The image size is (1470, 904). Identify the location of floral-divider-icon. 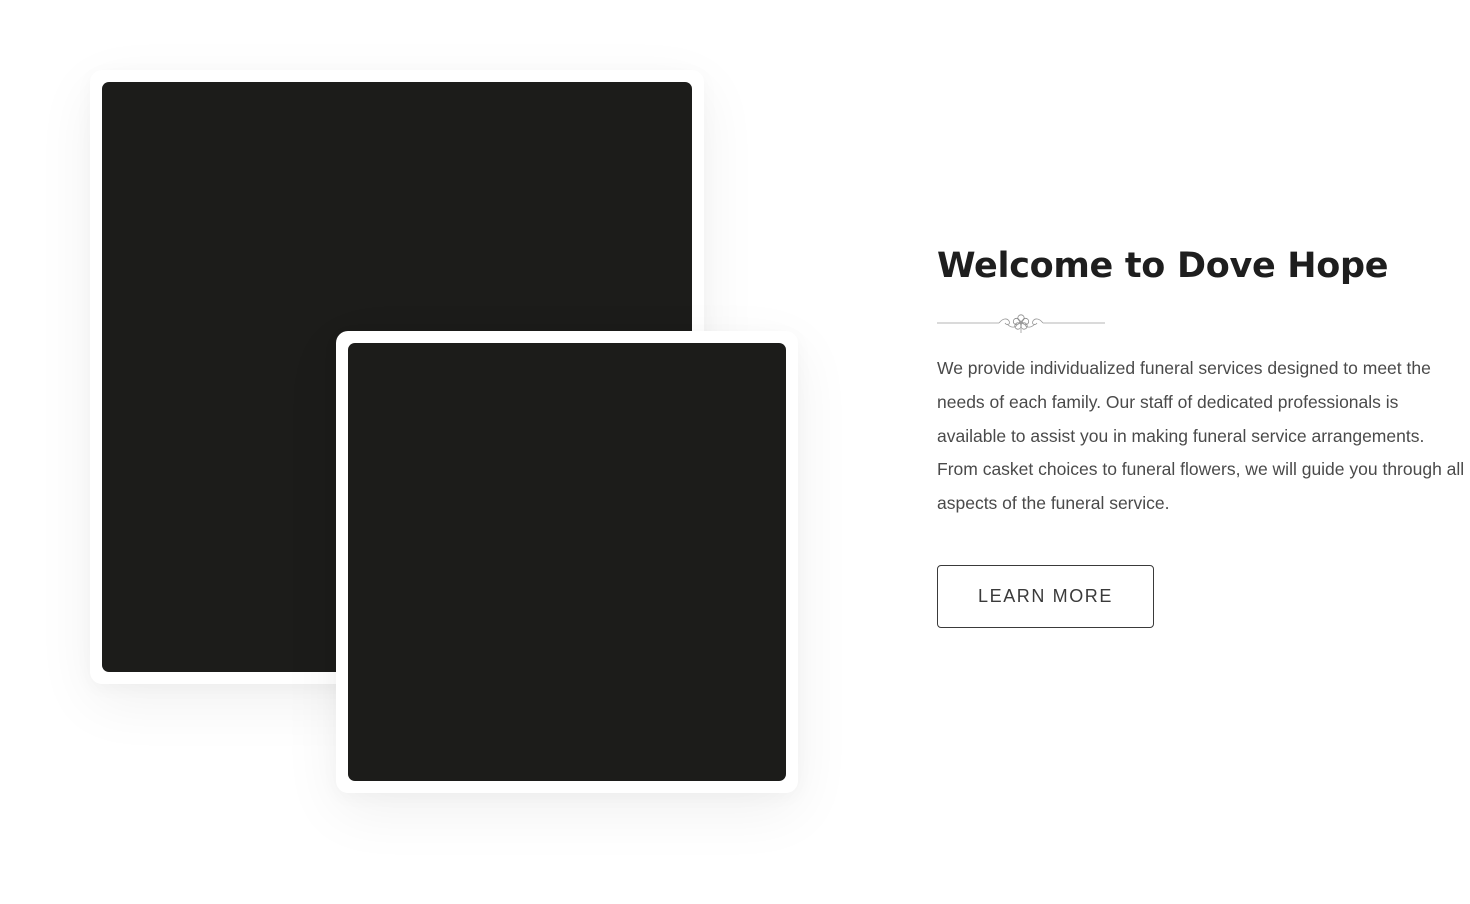
(1021, 323).